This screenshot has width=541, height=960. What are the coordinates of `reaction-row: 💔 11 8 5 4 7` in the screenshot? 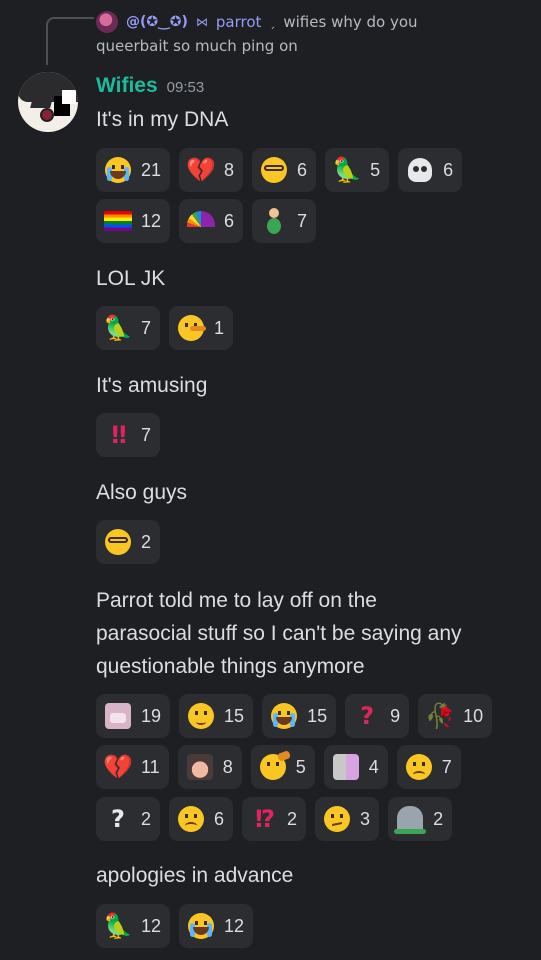 It's located at (278, 767).